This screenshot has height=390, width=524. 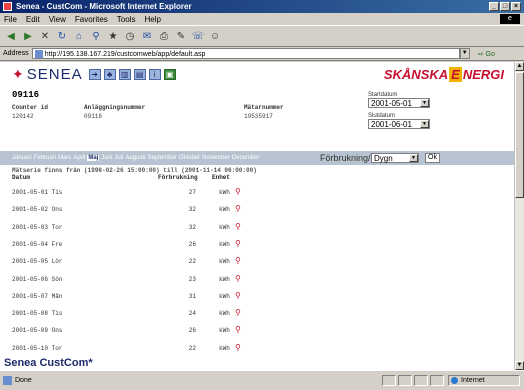 What do you see at coordinates (106, 158) in the screenshot?
I see `month-tab: Juni` at bounding box center [106, 158].